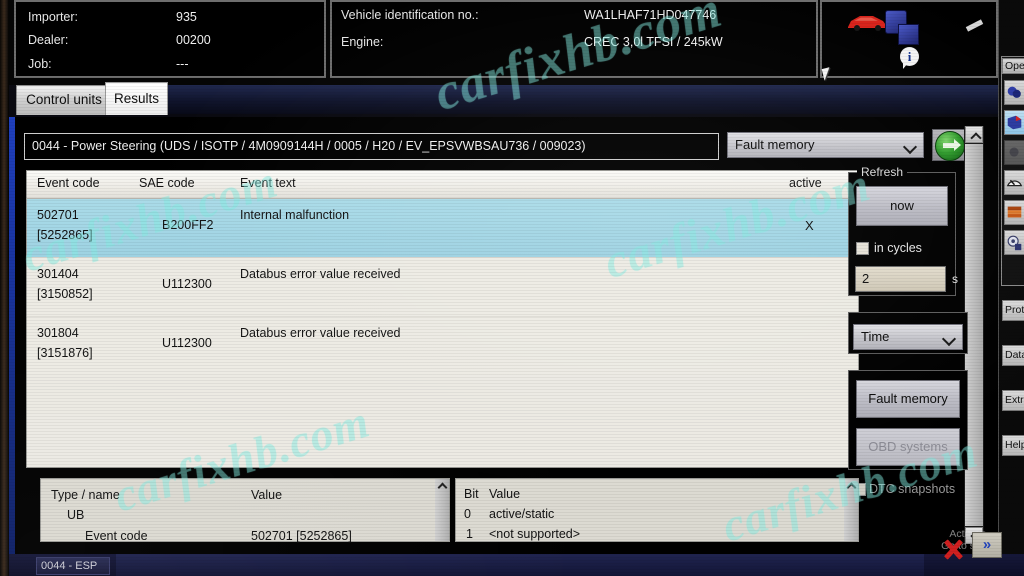 This screenshot has height=576, width=1024. Describe the element at coordinates (520, 565) in the screenshot. I see `taskbar-window-area` at that location.